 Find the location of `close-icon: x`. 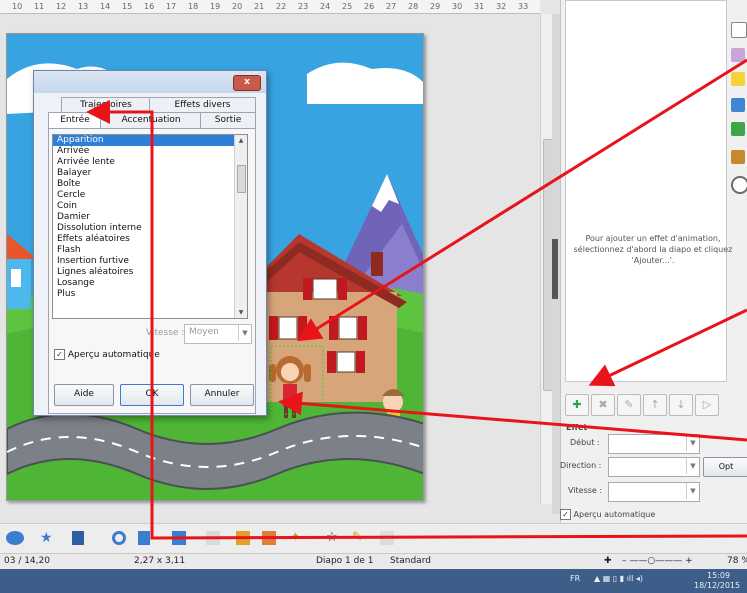

close-icon: x is located at coordinates (247, 83).